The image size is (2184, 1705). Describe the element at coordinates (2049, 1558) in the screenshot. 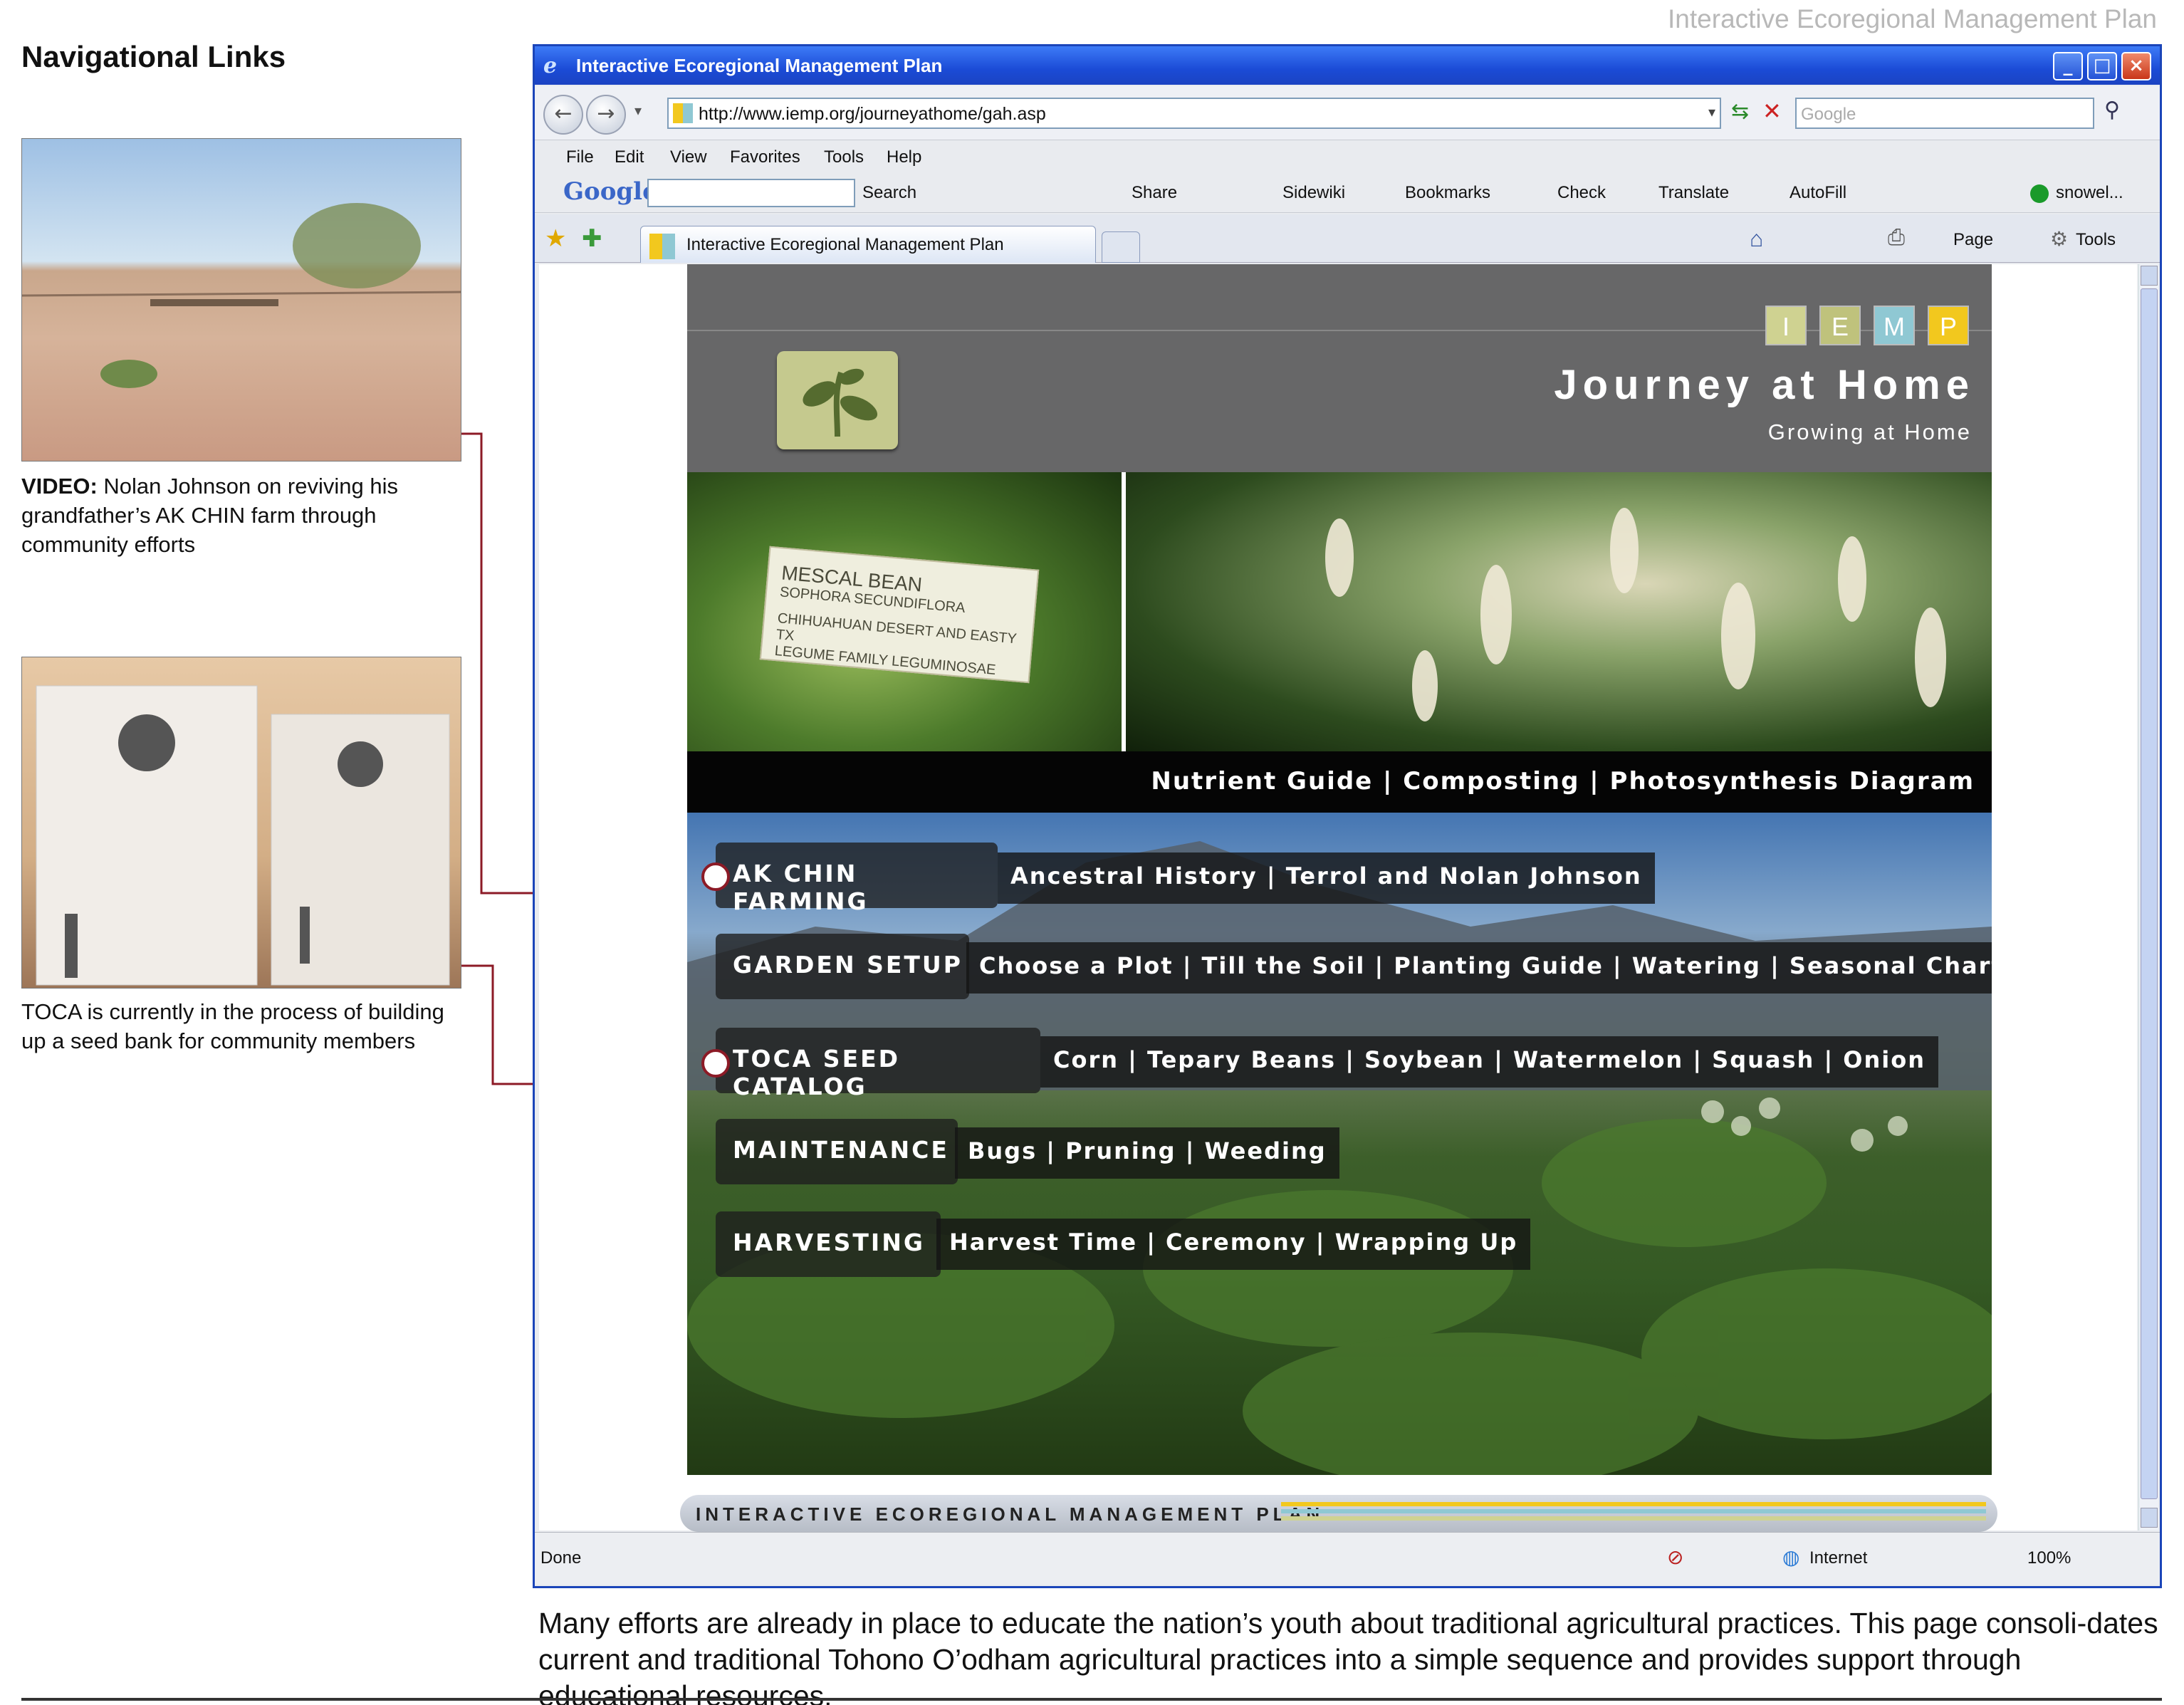

I see `zoom-level: 100%` at that location.